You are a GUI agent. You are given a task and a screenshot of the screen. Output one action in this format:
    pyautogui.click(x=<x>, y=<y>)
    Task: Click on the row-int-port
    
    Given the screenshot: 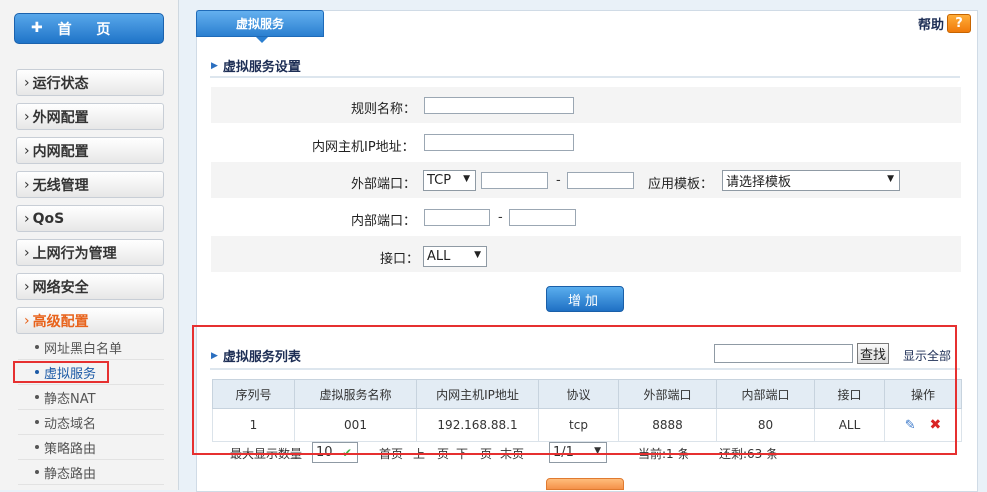 What is the action you would take?
    pyautogui.click(x=586, y=217)
    